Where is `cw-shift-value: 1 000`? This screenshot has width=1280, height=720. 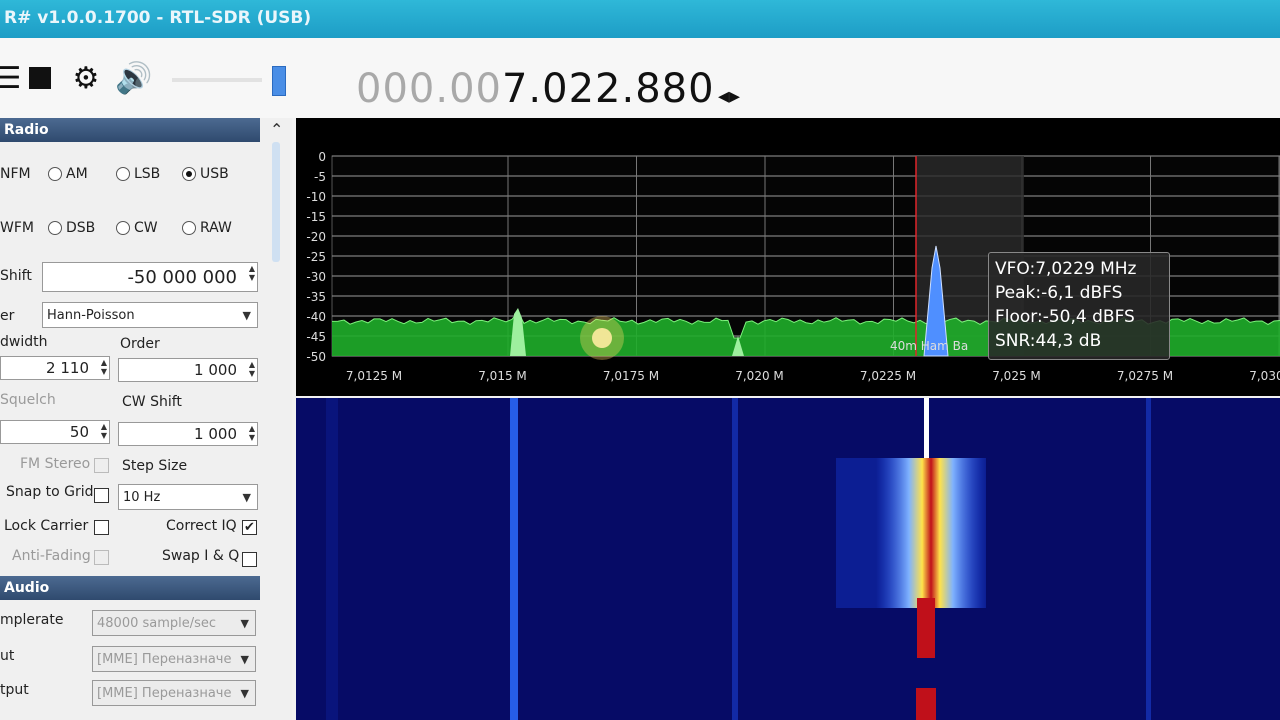
cw-shift-value: 1 000 is located at coordinates (215, 434).